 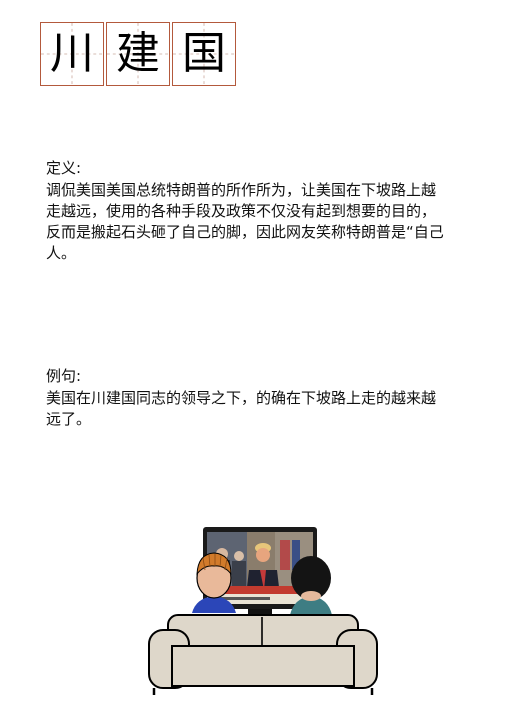 What do you see at coordinates (263, 611) in the screenshot?
I see `tv-couch-illustration` at bounding box center [263, 611].